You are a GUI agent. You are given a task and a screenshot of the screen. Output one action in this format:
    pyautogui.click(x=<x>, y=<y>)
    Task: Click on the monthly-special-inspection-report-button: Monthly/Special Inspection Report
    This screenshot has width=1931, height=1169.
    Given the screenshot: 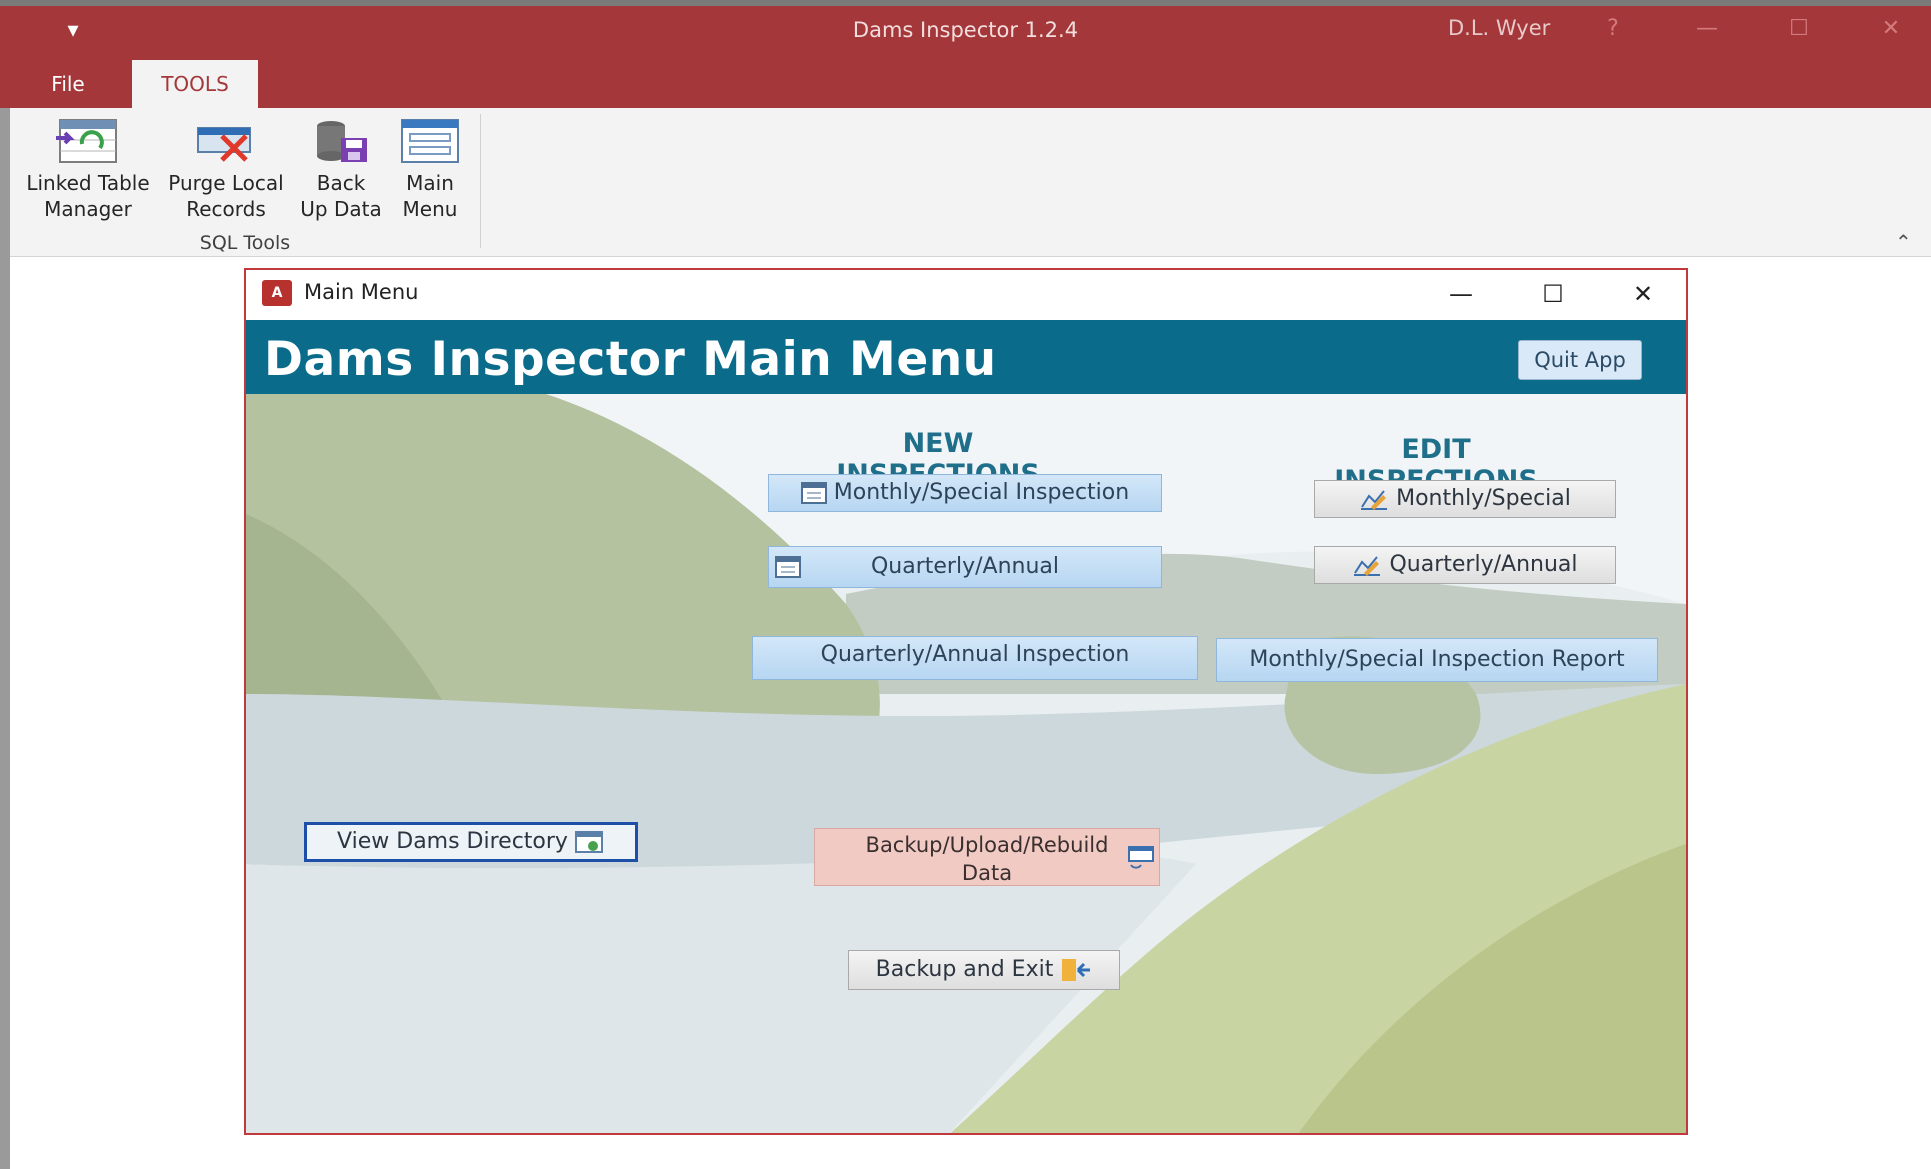 What is the action you would take?
    pyautogui.click(x=1437, y=660)
    